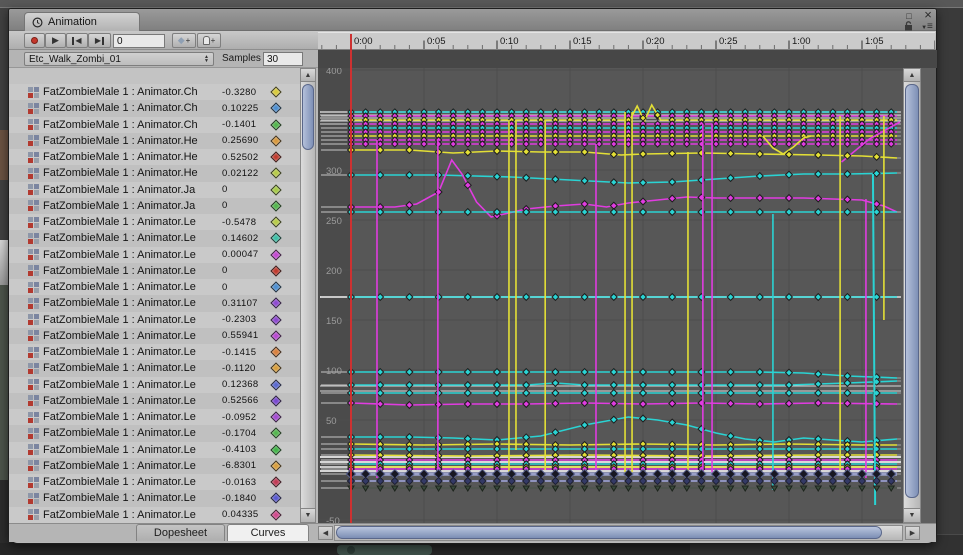 The height and width of the screenshot is (555, 963). I want to click on play-button: ▶, so click(55, 40).